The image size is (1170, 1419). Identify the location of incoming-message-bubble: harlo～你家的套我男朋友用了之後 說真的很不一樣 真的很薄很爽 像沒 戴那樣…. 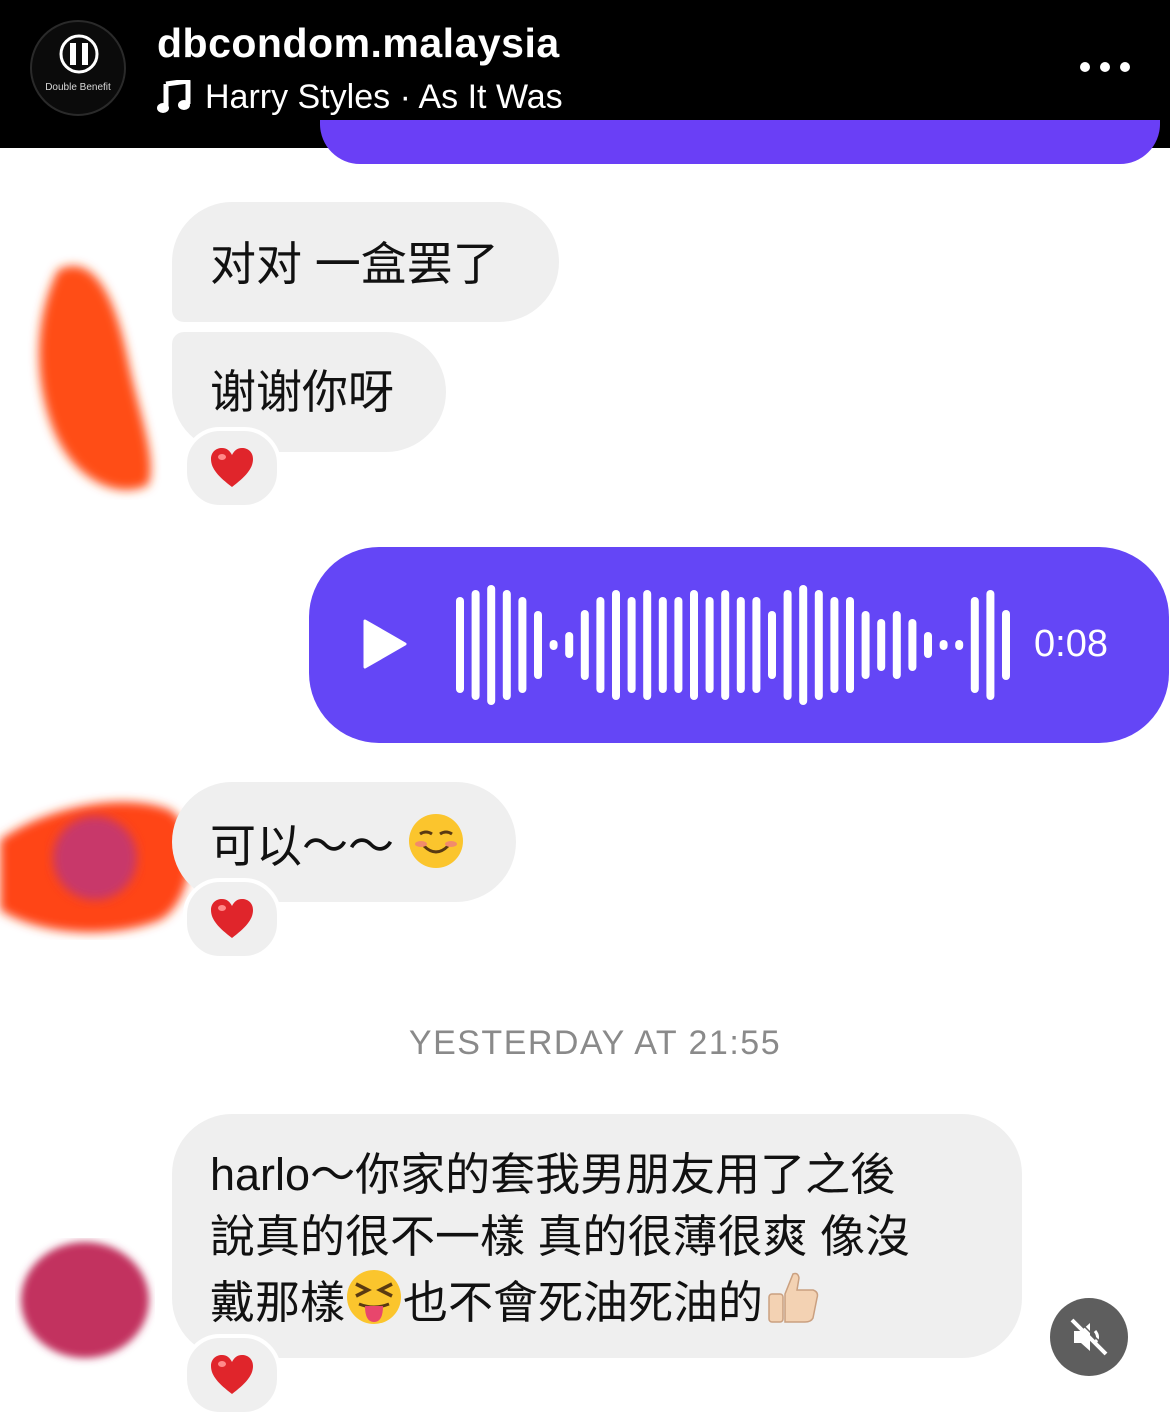
(597, 1236).